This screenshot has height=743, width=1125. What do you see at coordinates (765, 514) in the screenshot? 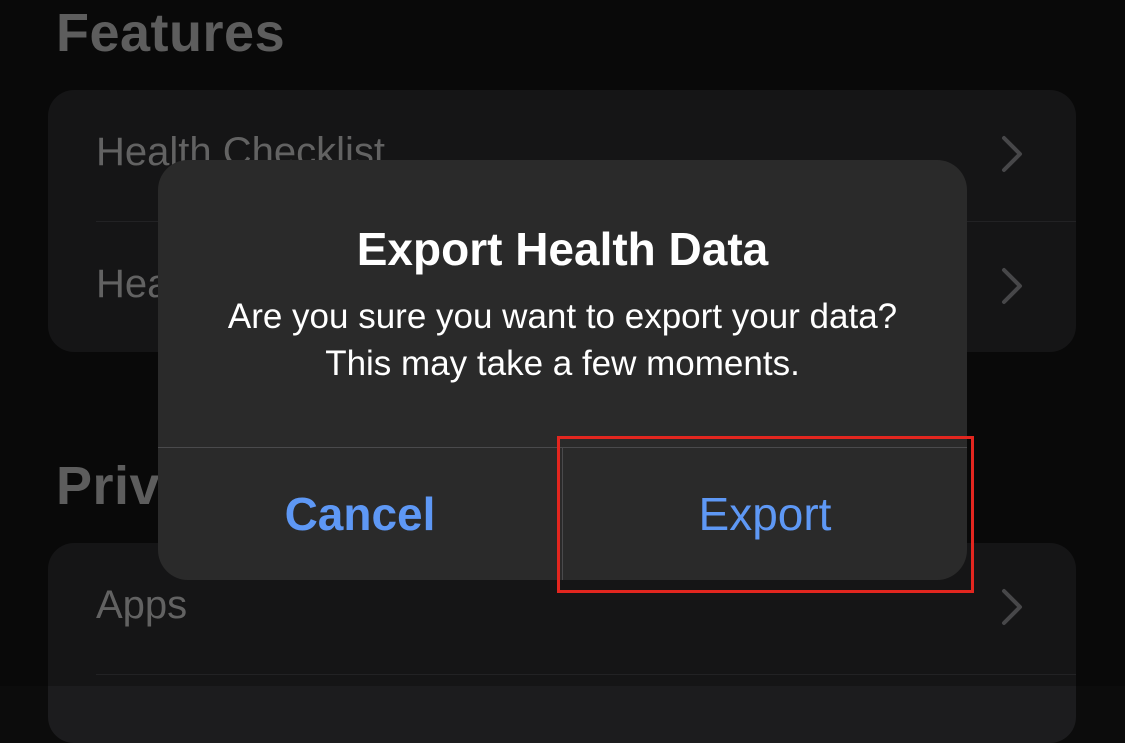
I see `export-button-highlight` at bounding box center [765, 514].